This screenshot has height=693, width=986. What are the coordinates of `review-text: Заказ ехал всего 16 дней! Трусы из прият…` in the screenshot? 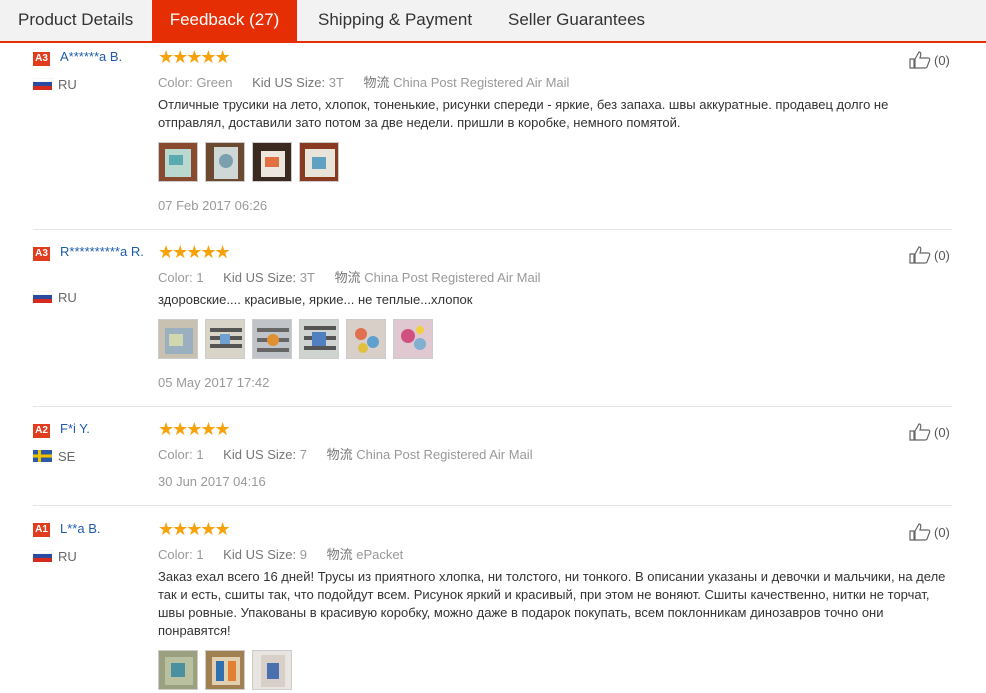 It's located at (552, 603).